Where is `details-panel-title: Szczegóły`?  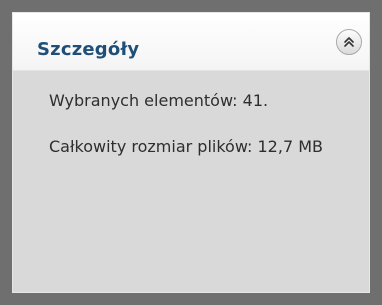 details-panel-title: Szczegóły is located at coordinates (88, 49).